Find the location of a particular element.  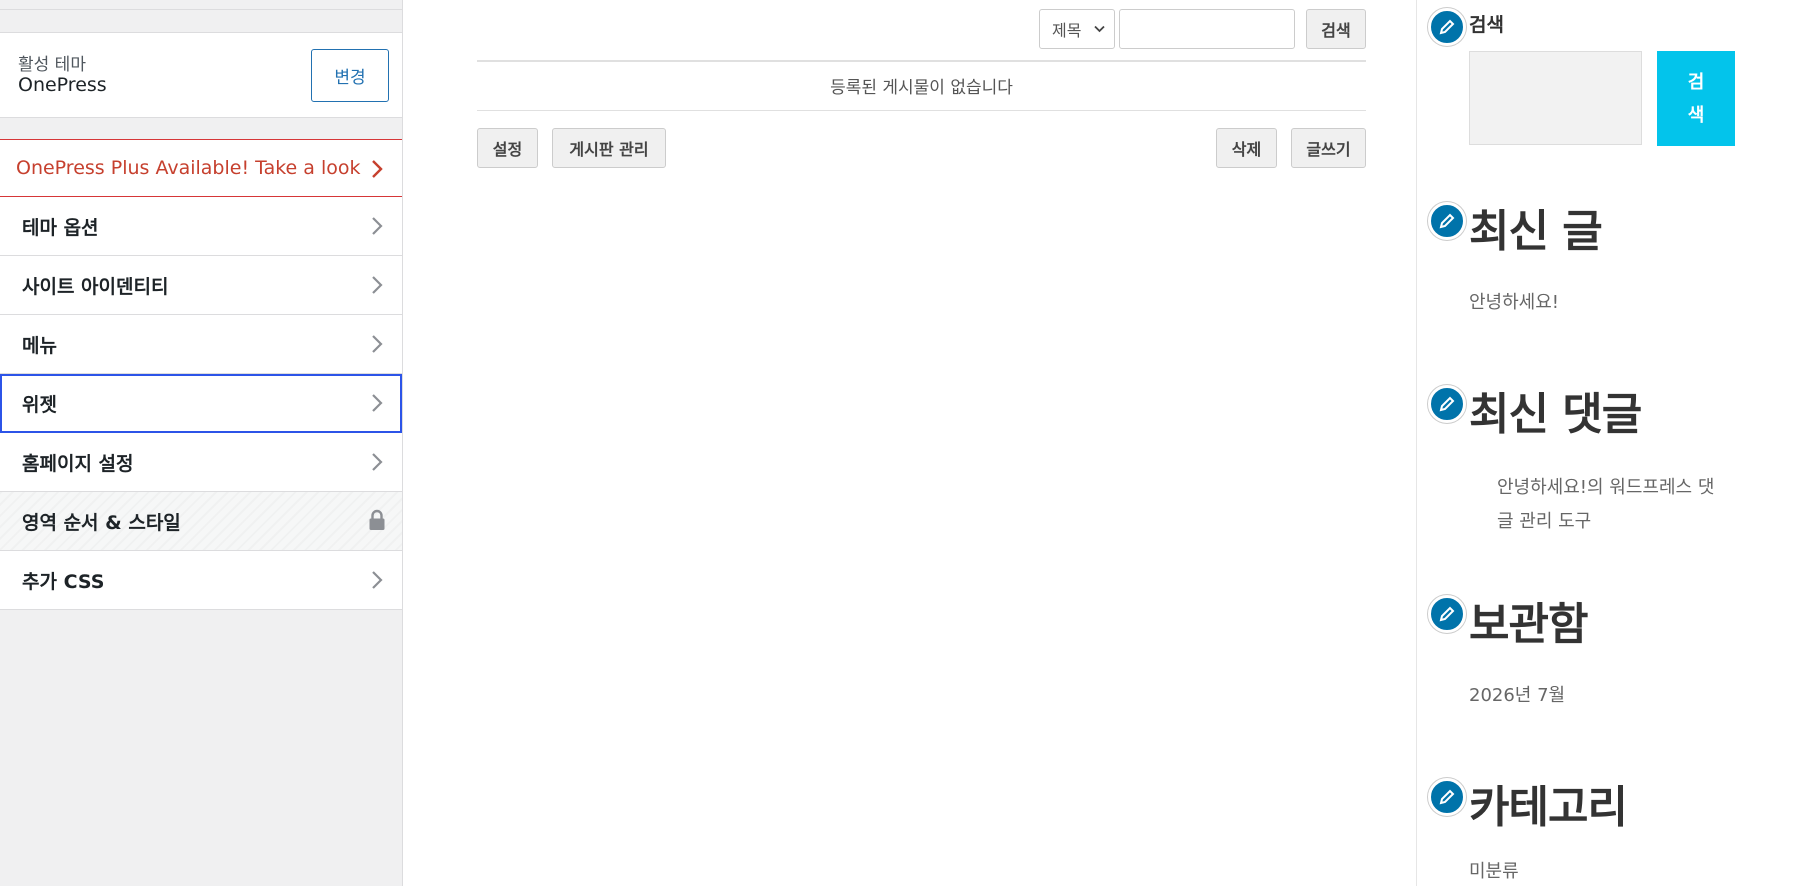

sidebar-item-label: 추가 CSS is located at coordinates (63, 581).